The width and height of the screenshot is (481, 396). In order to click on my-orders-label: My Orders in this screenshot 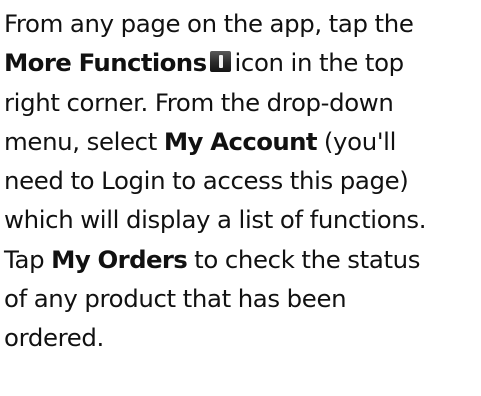, I will do `click(119, 259)`.